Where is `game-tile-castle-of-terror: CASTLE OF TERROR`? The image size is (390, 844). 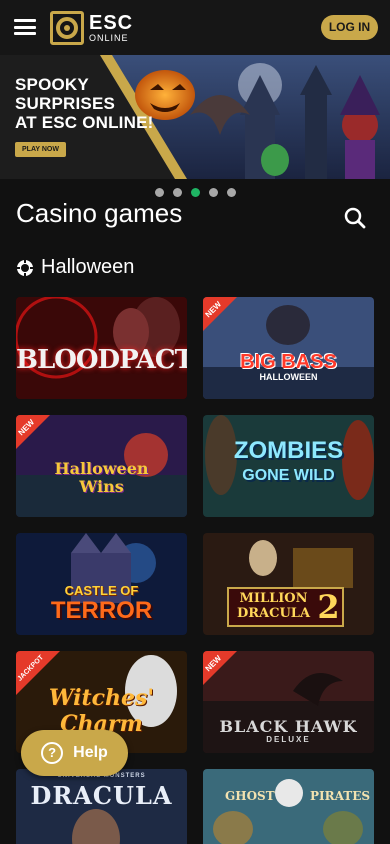 game-tile-castle-of-terror: CASTLE OF TERROR is located at coordinates (101, 584).